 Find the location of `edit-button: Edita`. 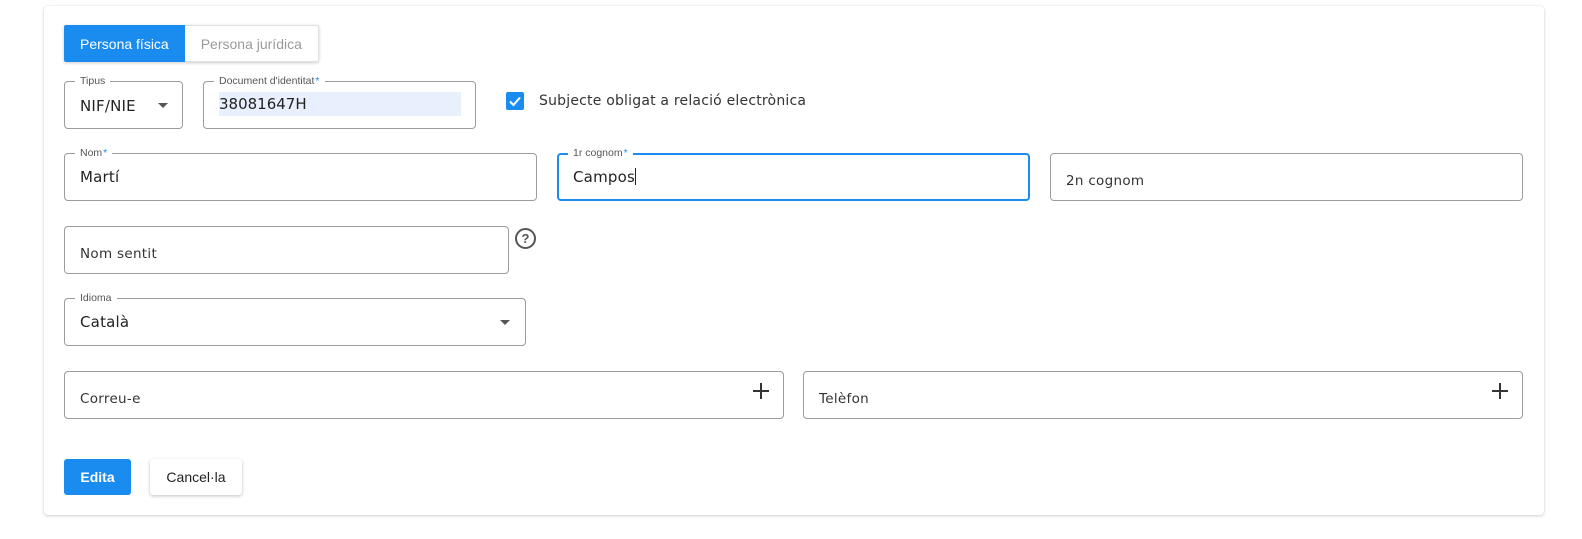

edit-button: Edita is located at coordinates (97, 477).